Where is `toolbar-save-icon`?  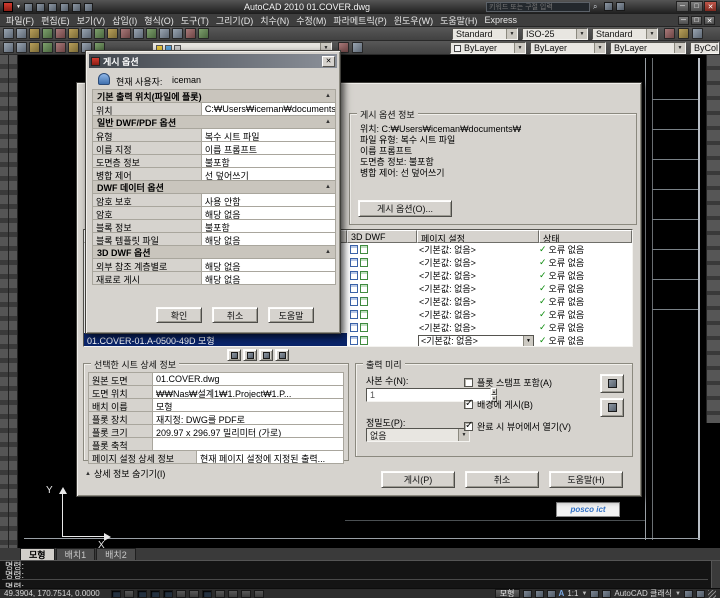
toolbar-save-icon is located at coordinates (34, 33).